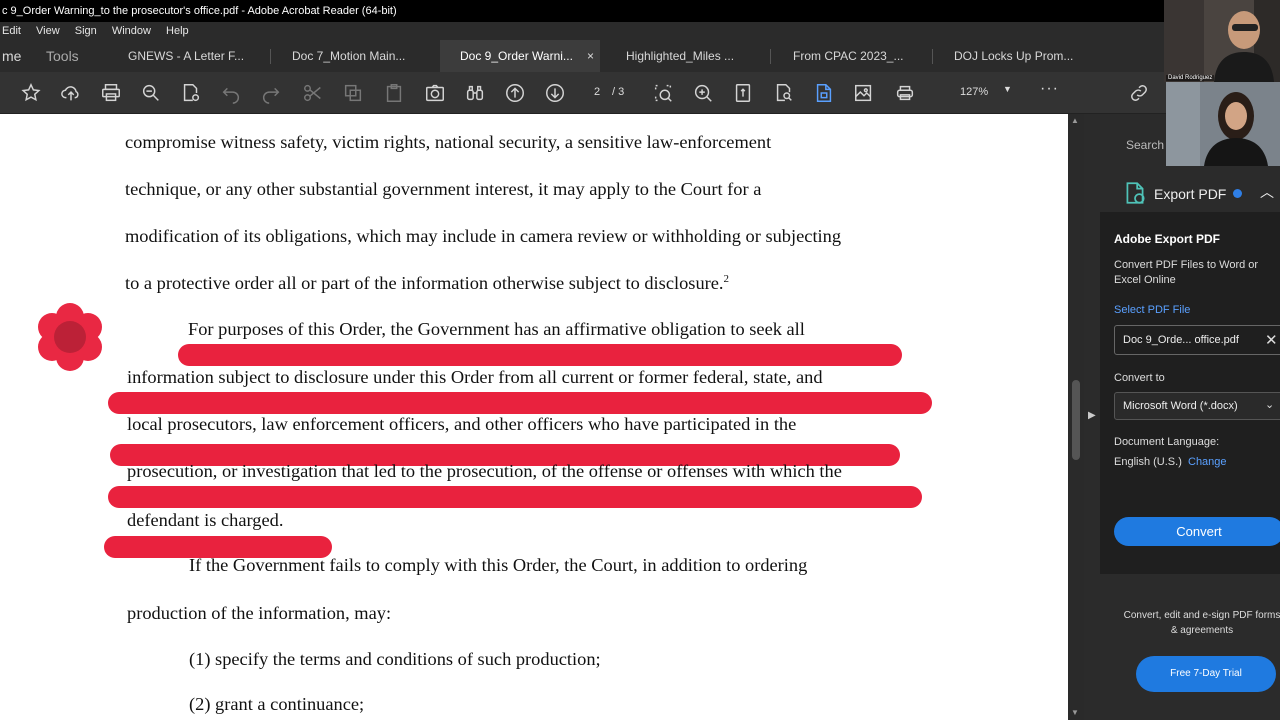  Describe the element at coordinates (353, 93) in the screenshot. I see `copy-icon` at that location.